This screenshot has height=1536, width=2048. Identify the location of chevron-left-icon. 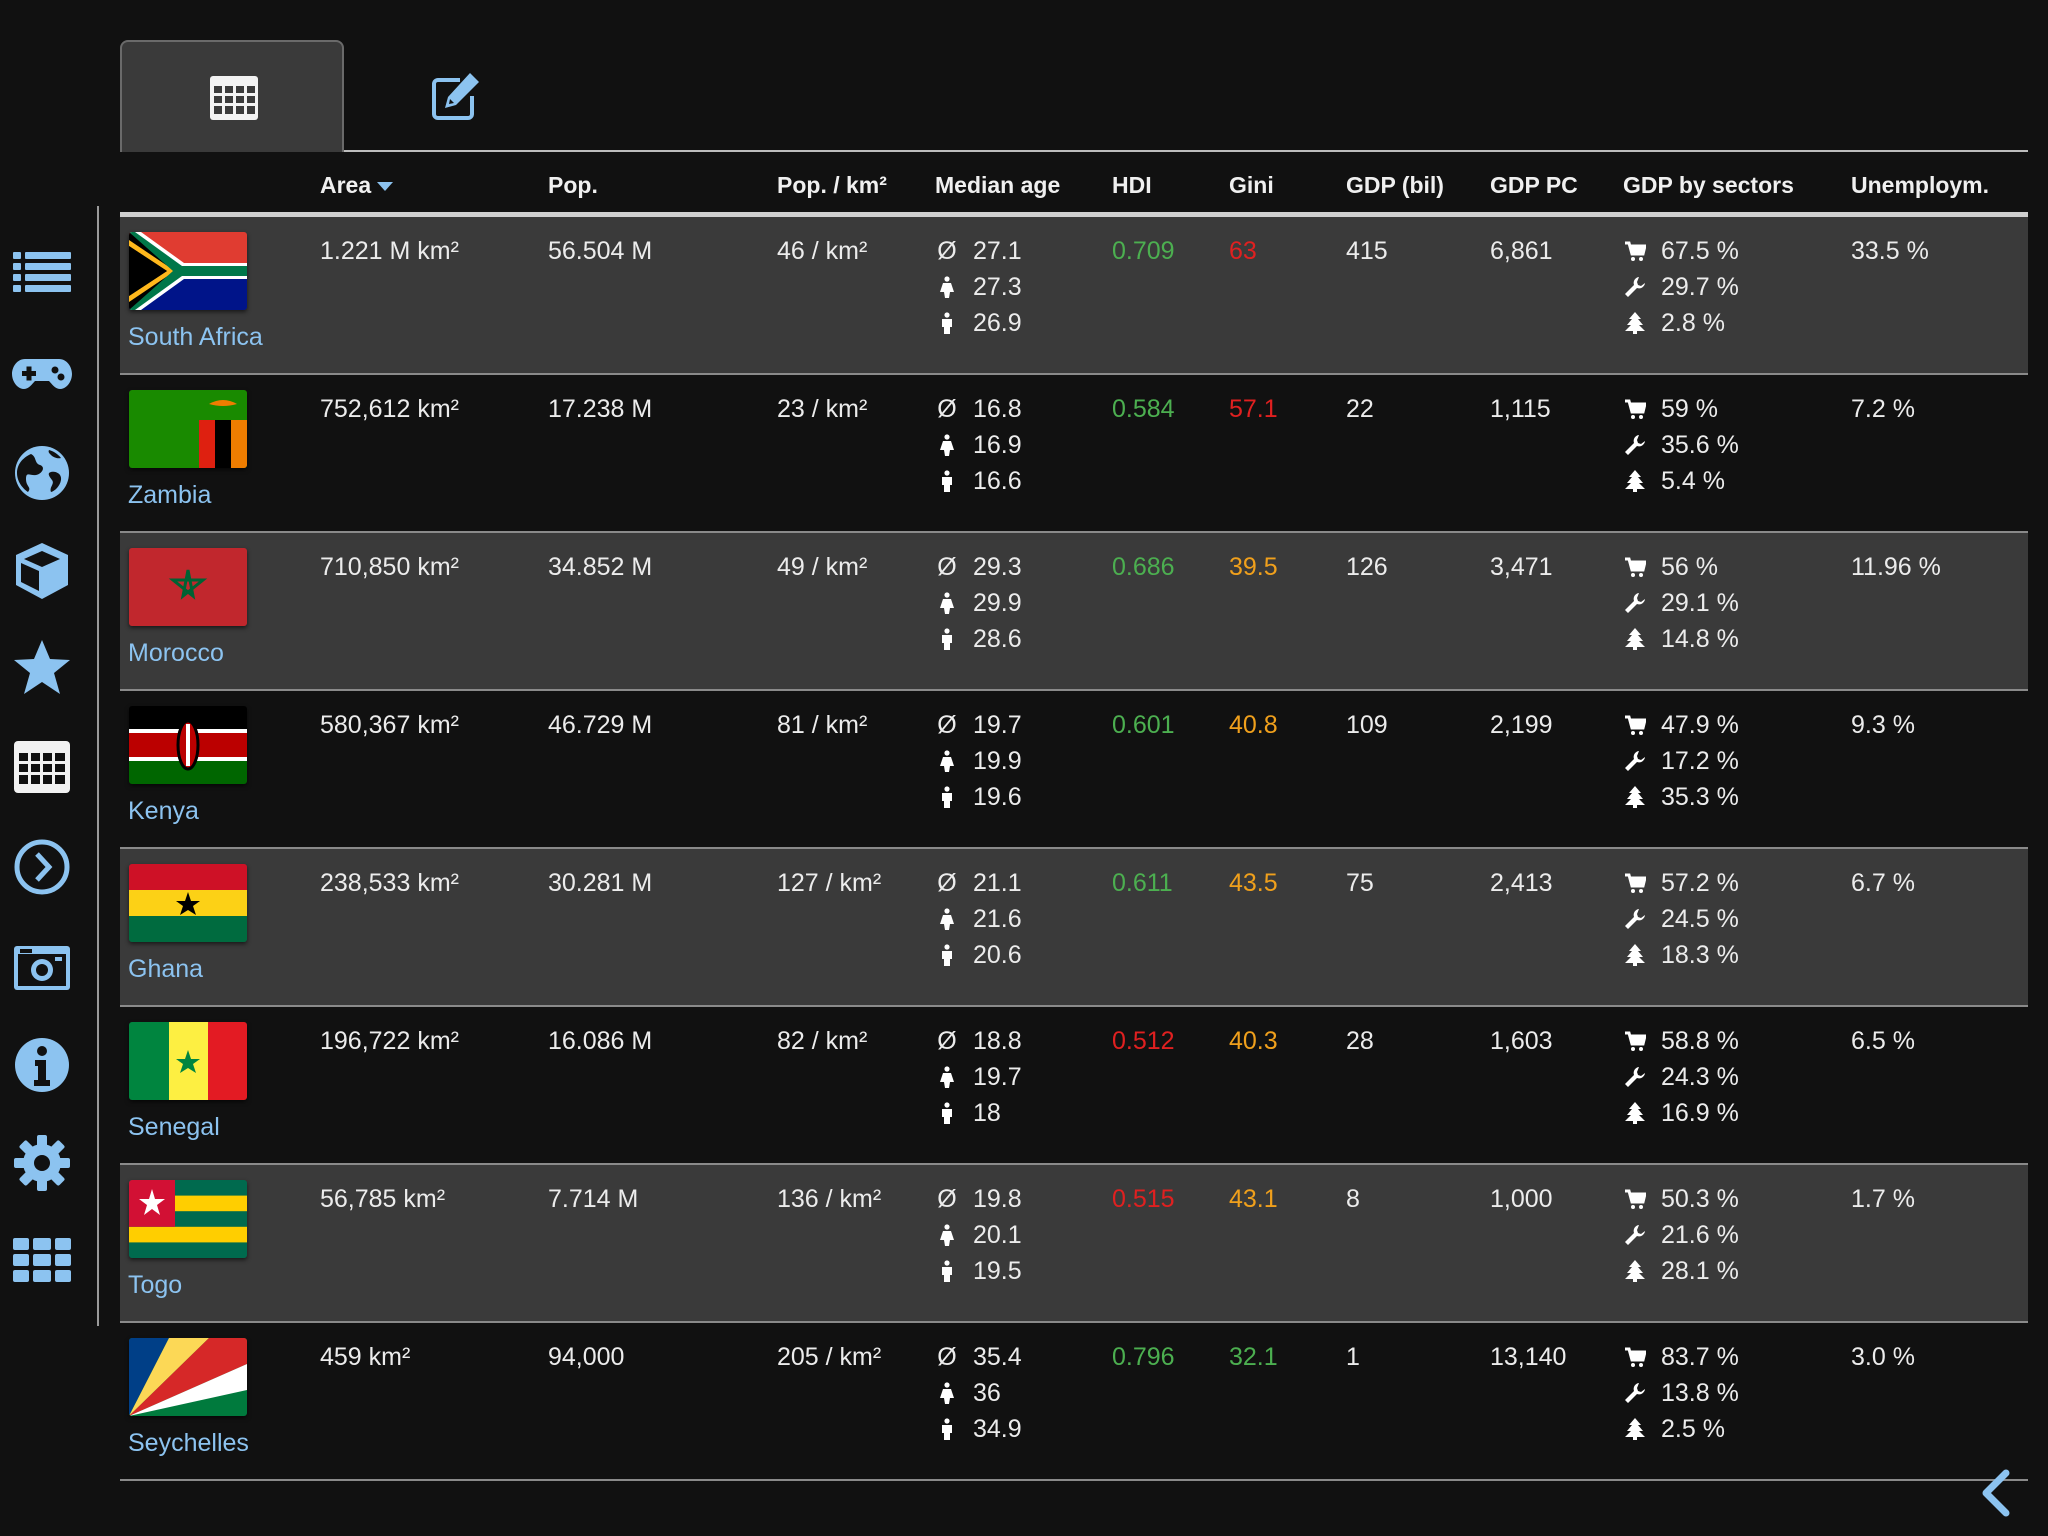
(1996, 1493).